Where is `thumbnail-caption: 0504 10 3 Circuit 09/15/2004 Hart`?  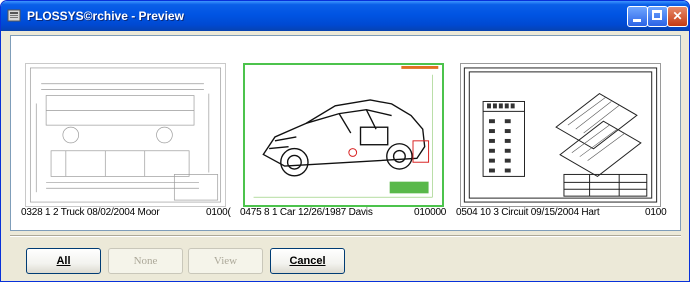 thumbnail-caption: 0504 10 3 Circuit 09/15/2004 Hart is located at coordinates (528, 212).